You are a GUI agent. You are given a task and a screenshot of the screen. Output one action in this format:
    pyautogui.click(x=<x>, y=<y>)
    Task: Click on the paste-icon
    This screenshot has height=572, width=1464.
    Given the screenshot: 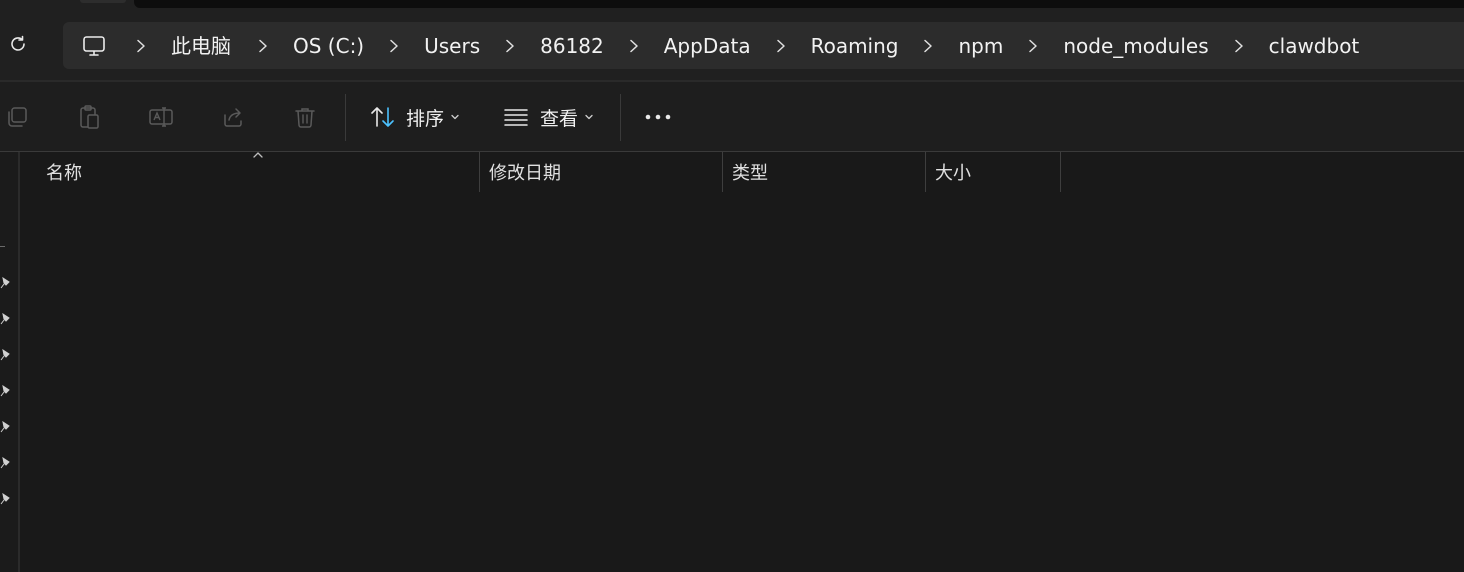 What is the action you would take?
    pyautogui.click(x=89, y=117)
    